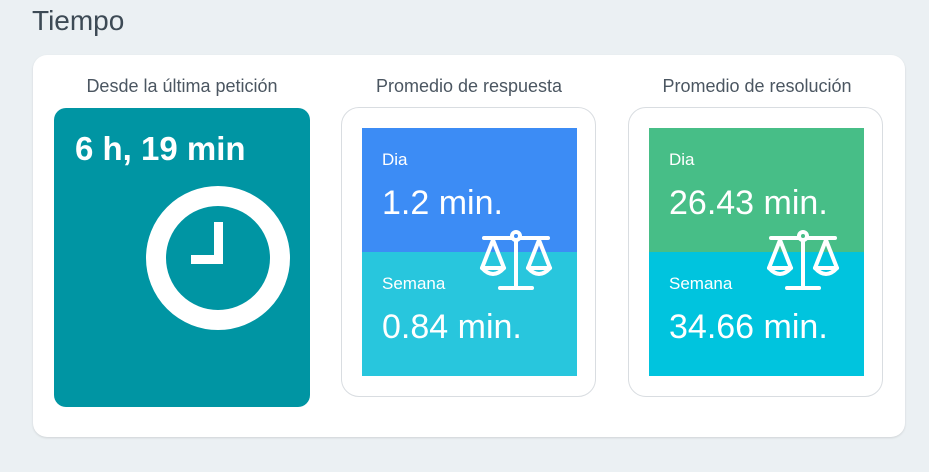 The height and width of the screenshot is (472, 929). Describe the element at coordinates (701, 283) in the screenshot. I see `resolution-week-label: Semana` at that location.